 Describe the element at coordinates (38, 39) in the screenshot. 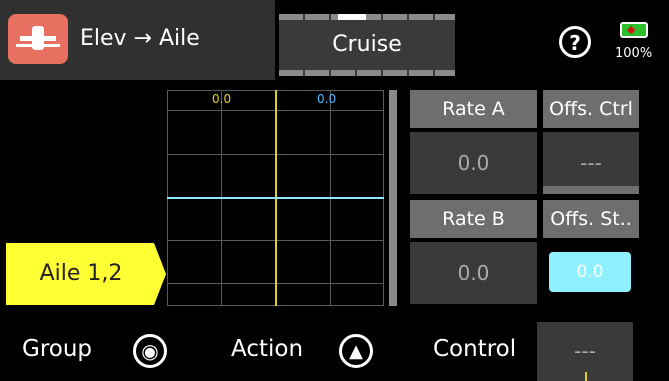

I see `elev-aile-mixer-icon` at that location.